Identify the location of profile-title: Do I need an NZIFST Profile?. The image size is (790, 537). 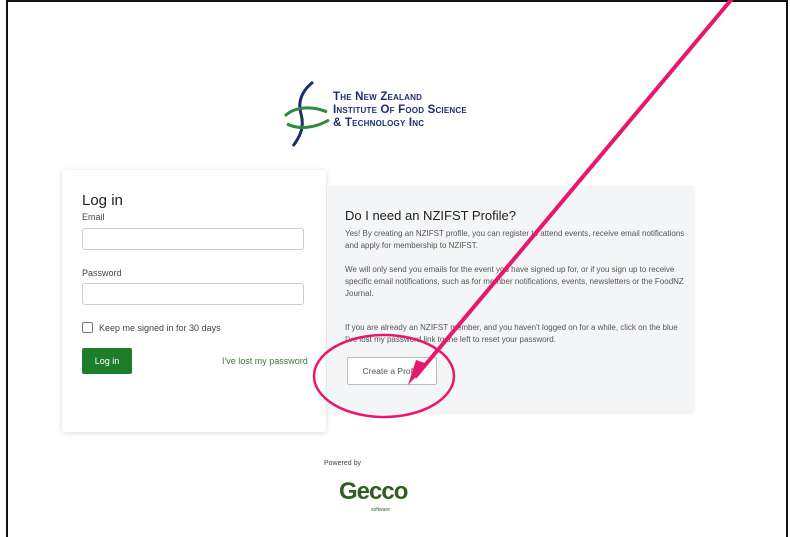
(431, 215).